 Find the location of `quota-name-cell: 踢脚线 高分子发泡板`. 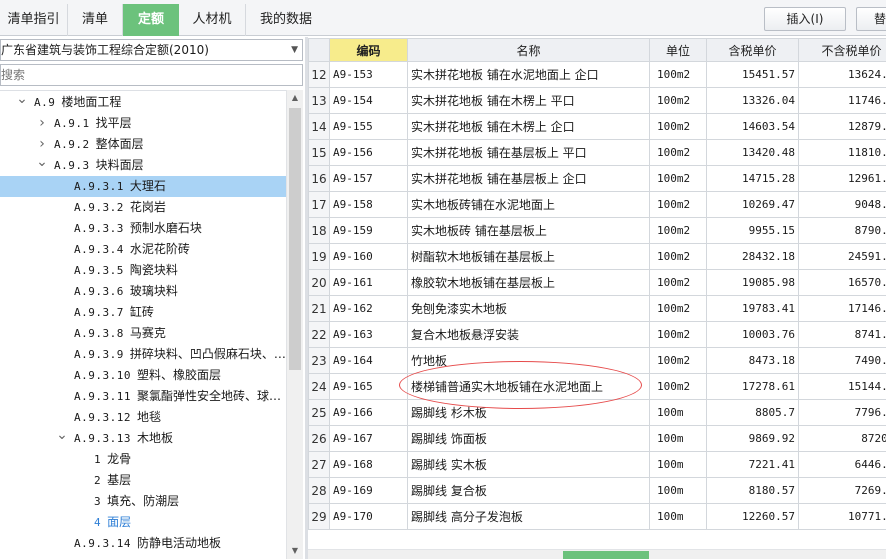

quota-name-cell: 踢脚线 高分子发泡板 is located at coordinates (528, 516).